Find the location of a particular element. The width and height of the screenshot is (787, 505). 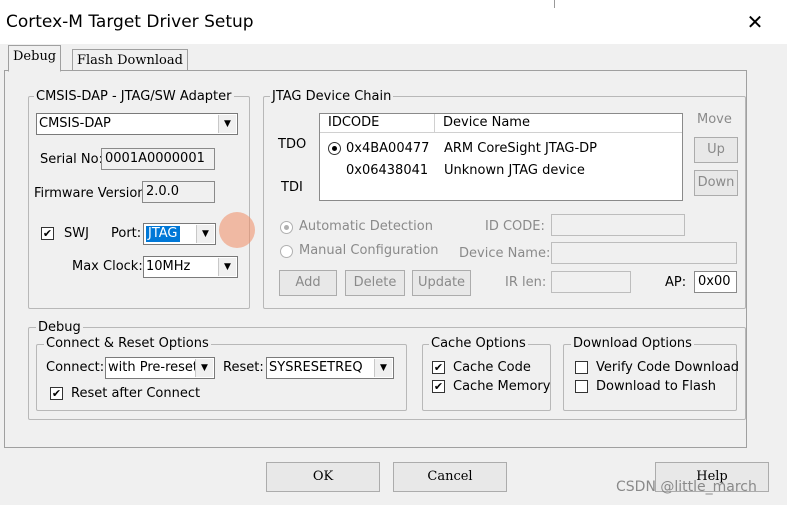

maxclock-select-value: 10MHz is located at coordinates (168, 266).